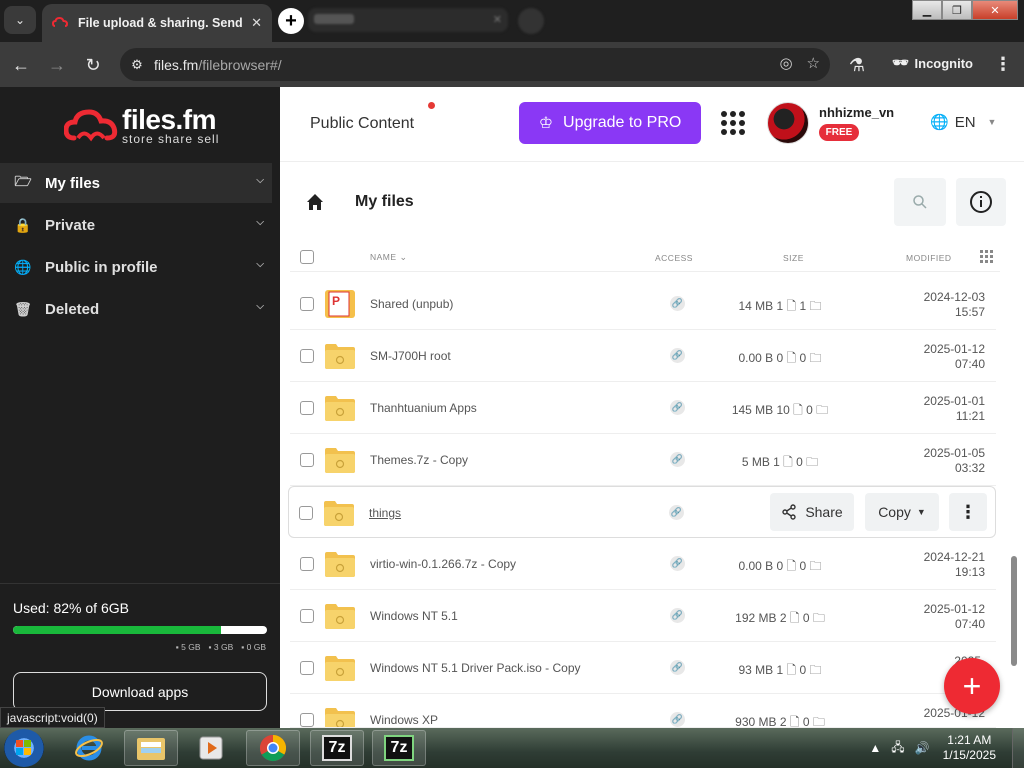 The image size is (1024, 768). Describe the element at coordinates (968, 512) in the screenshot. I see `more-options-icon: ⋮` at that location.